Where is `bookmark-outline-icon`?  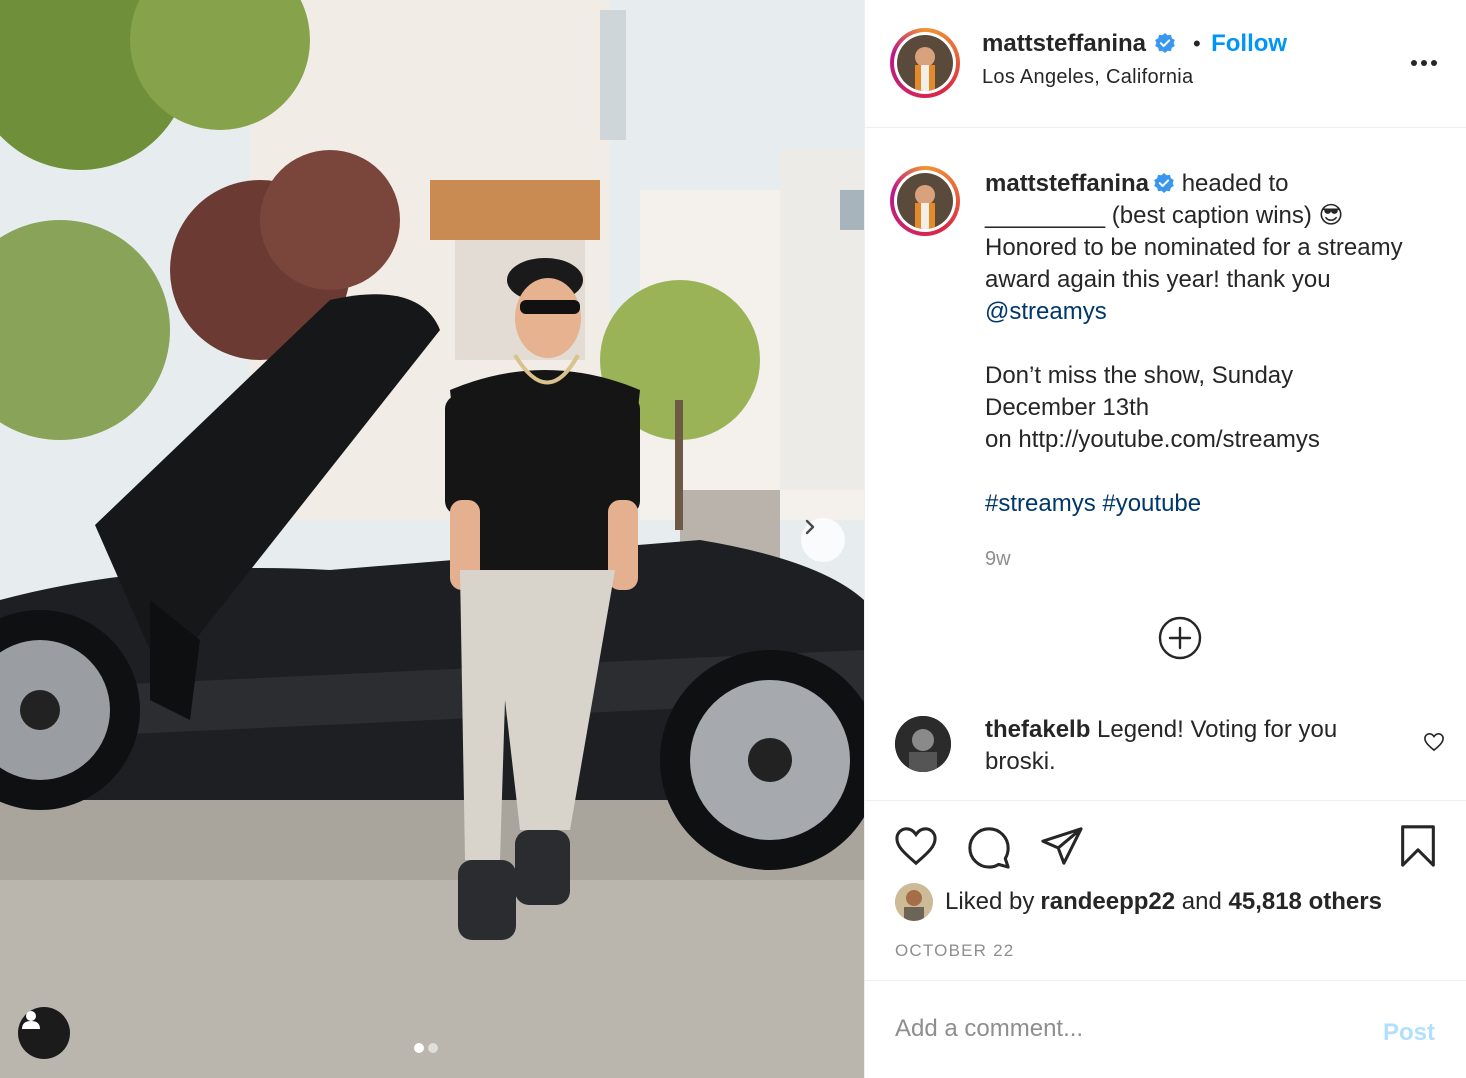
bookmark-outline-icon is located at coordinates (1418, 846).